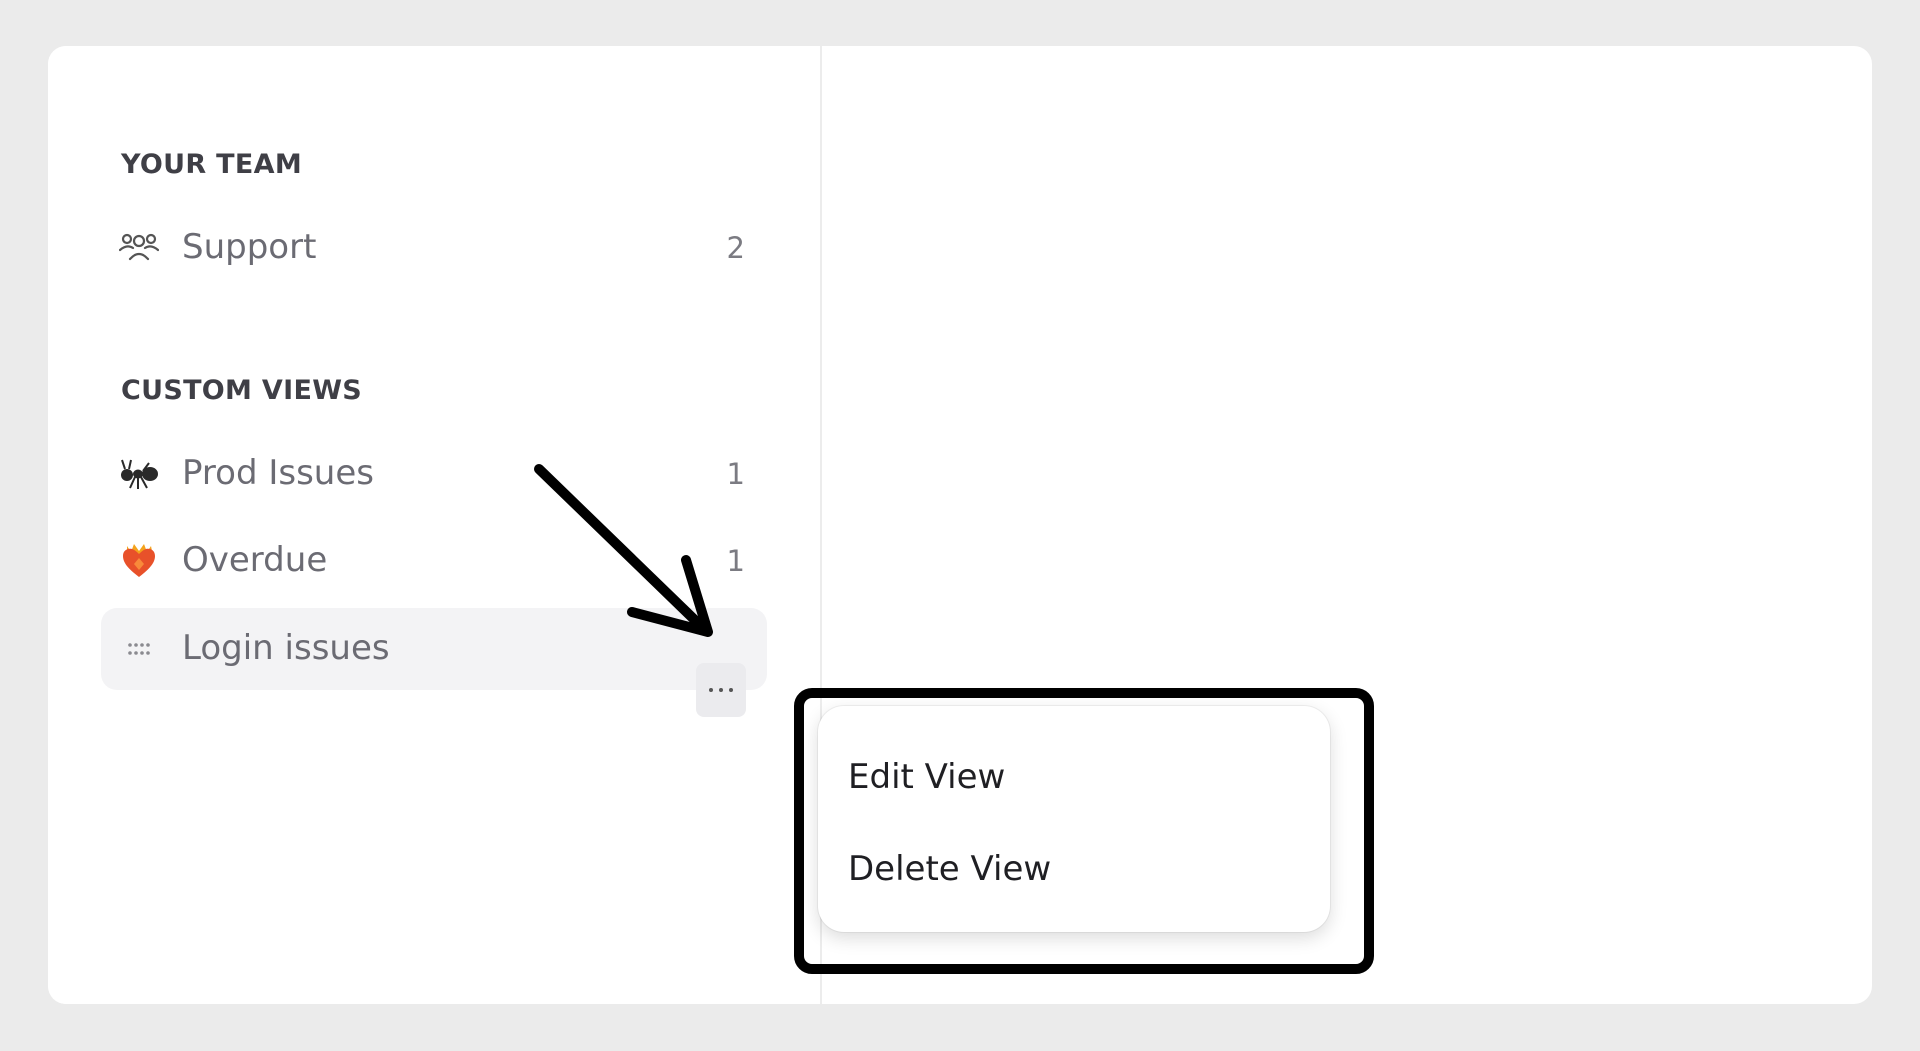  I want to click on sidebar-item-label: Prod Issues, so click(278, 473).